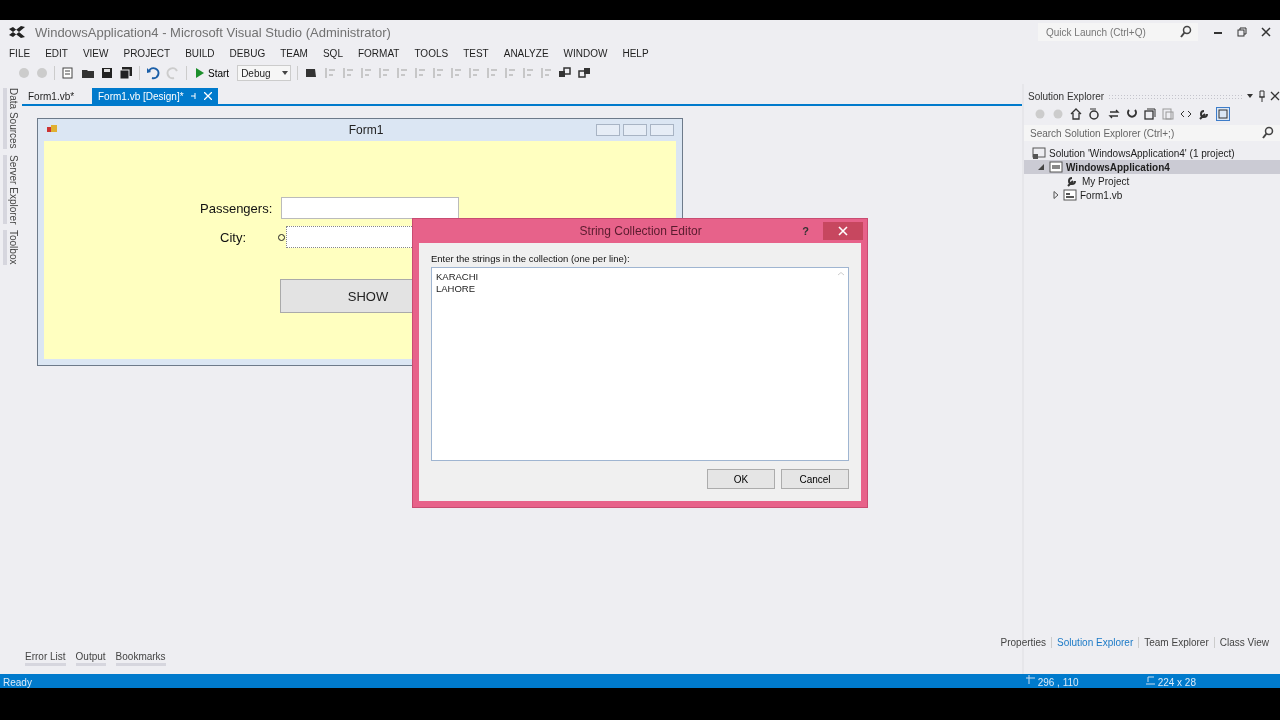  What do you see at coordinates (151, 53) in the screenshot?
I see `menu-item: PROJECT` at bounding box center [151, 53].